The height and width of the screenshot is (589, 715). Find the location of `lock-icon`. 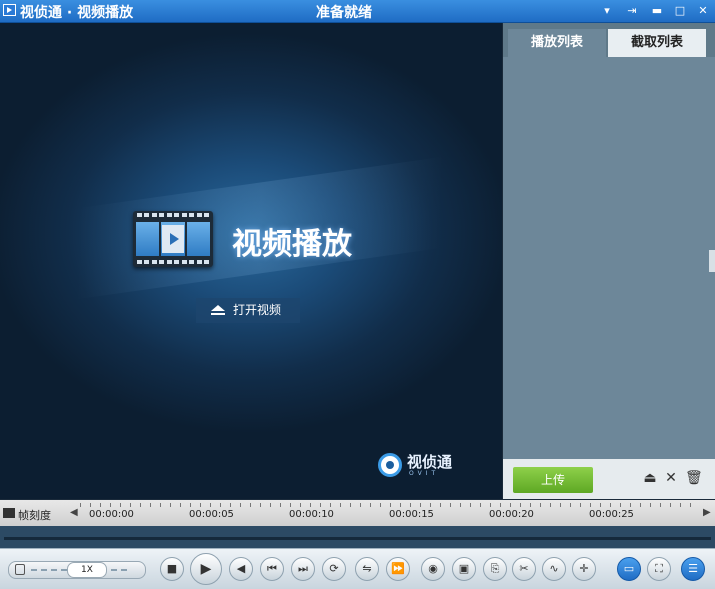

lock-icon is located at coordinates (20, 569).